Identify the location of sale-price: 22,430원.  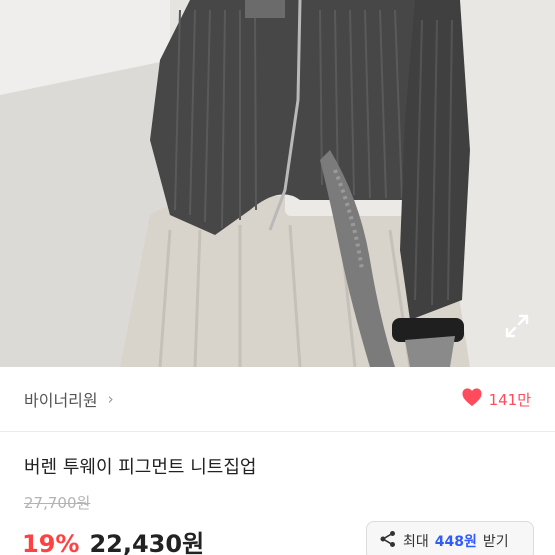
(147, 542).